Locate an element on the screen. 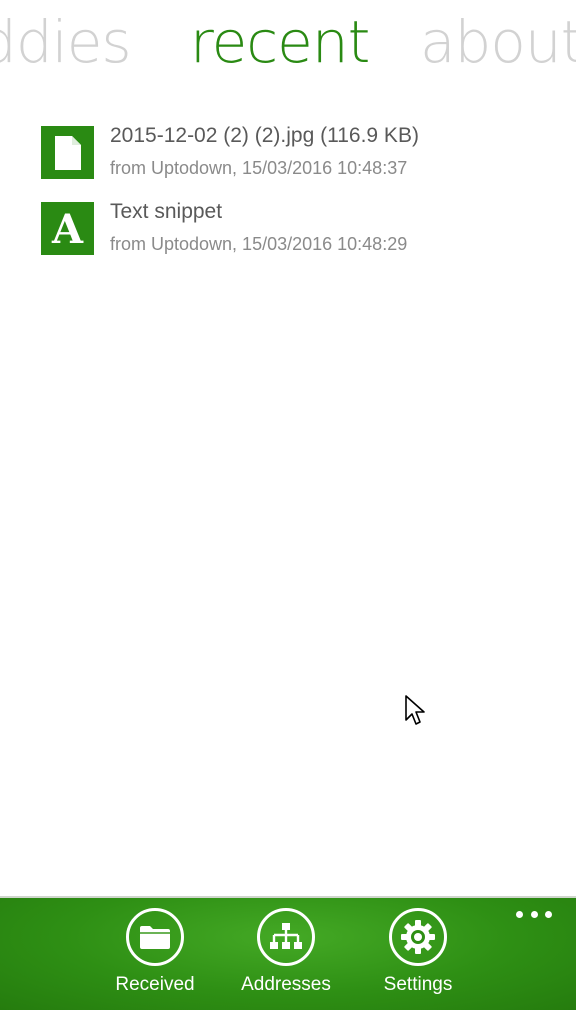 This screenshot has width=576, height=1010. pivot-tab-recent: recent is located at coordinates (280, 42).